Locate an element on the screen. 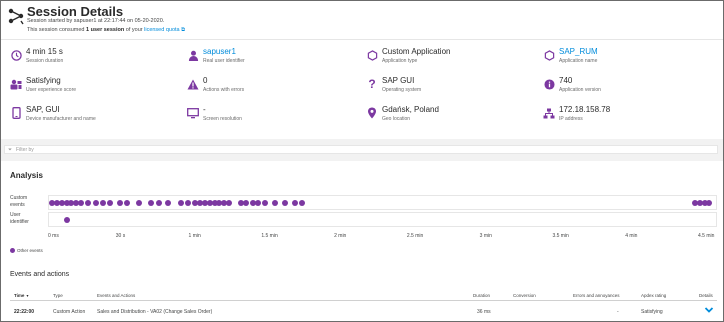  table-header-divider is located at coordinates (363, 300).